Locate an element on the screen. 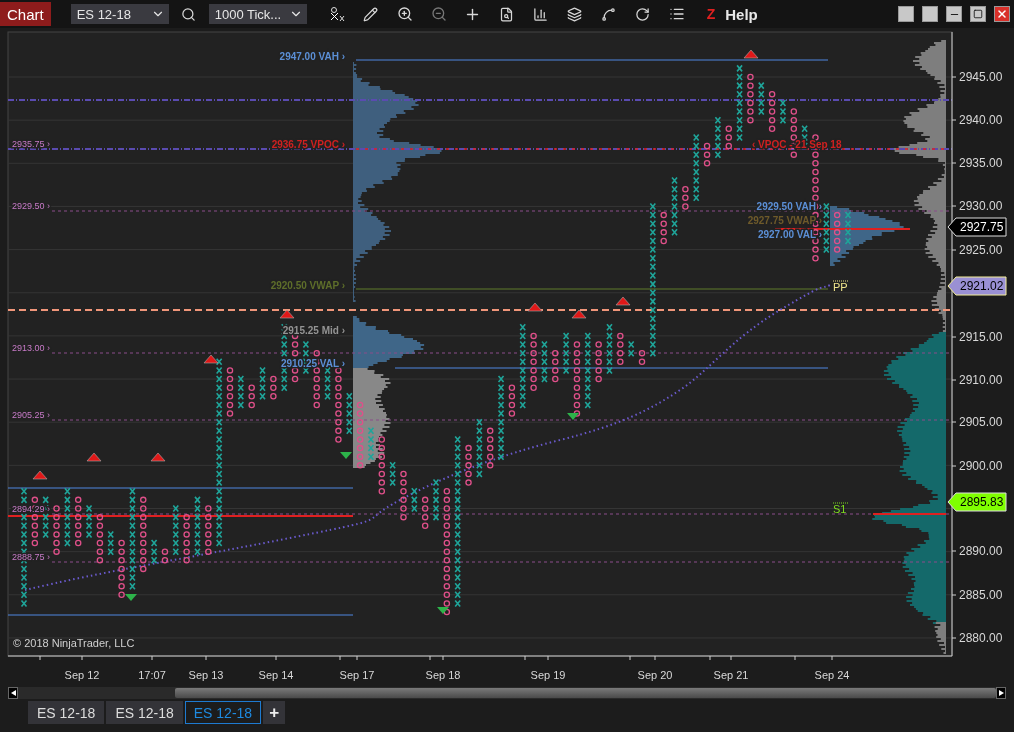 The width and height of the screenshot is (1014, 732). profile-label: ‹ VPOC - 21 Sep 18 is located at coordinates (797, 144).